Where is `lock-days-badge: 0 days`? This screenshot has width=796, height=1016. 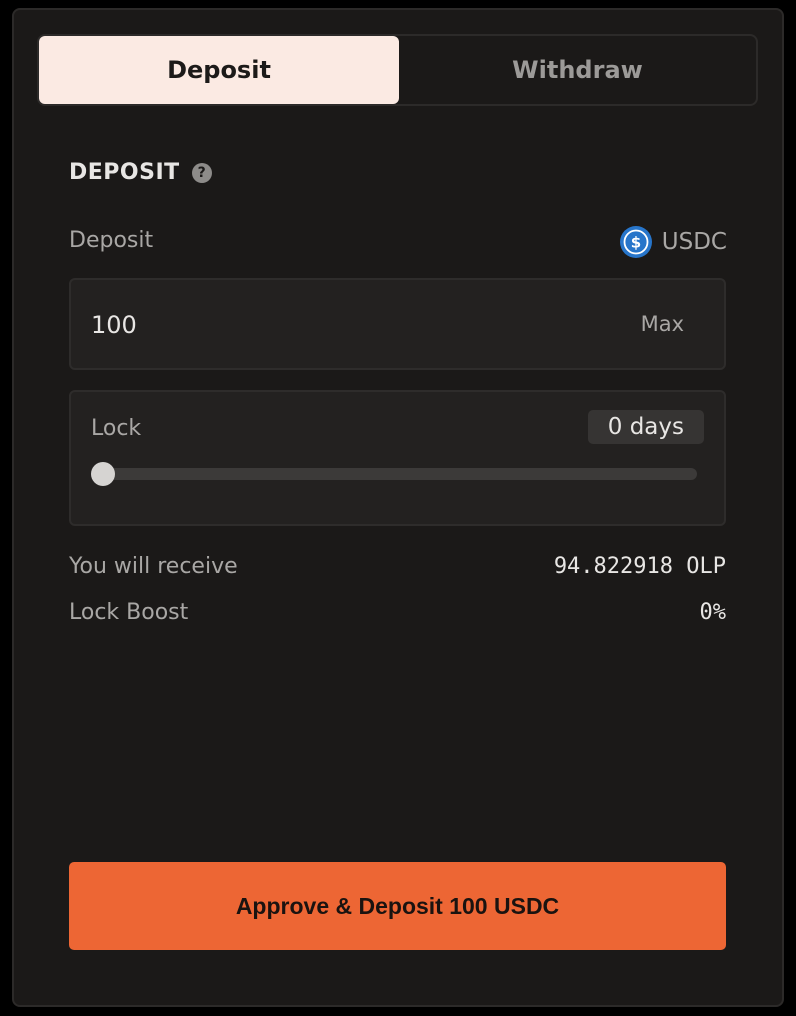 lock-days-badge: 0 days is located at coordinates (645, 427).